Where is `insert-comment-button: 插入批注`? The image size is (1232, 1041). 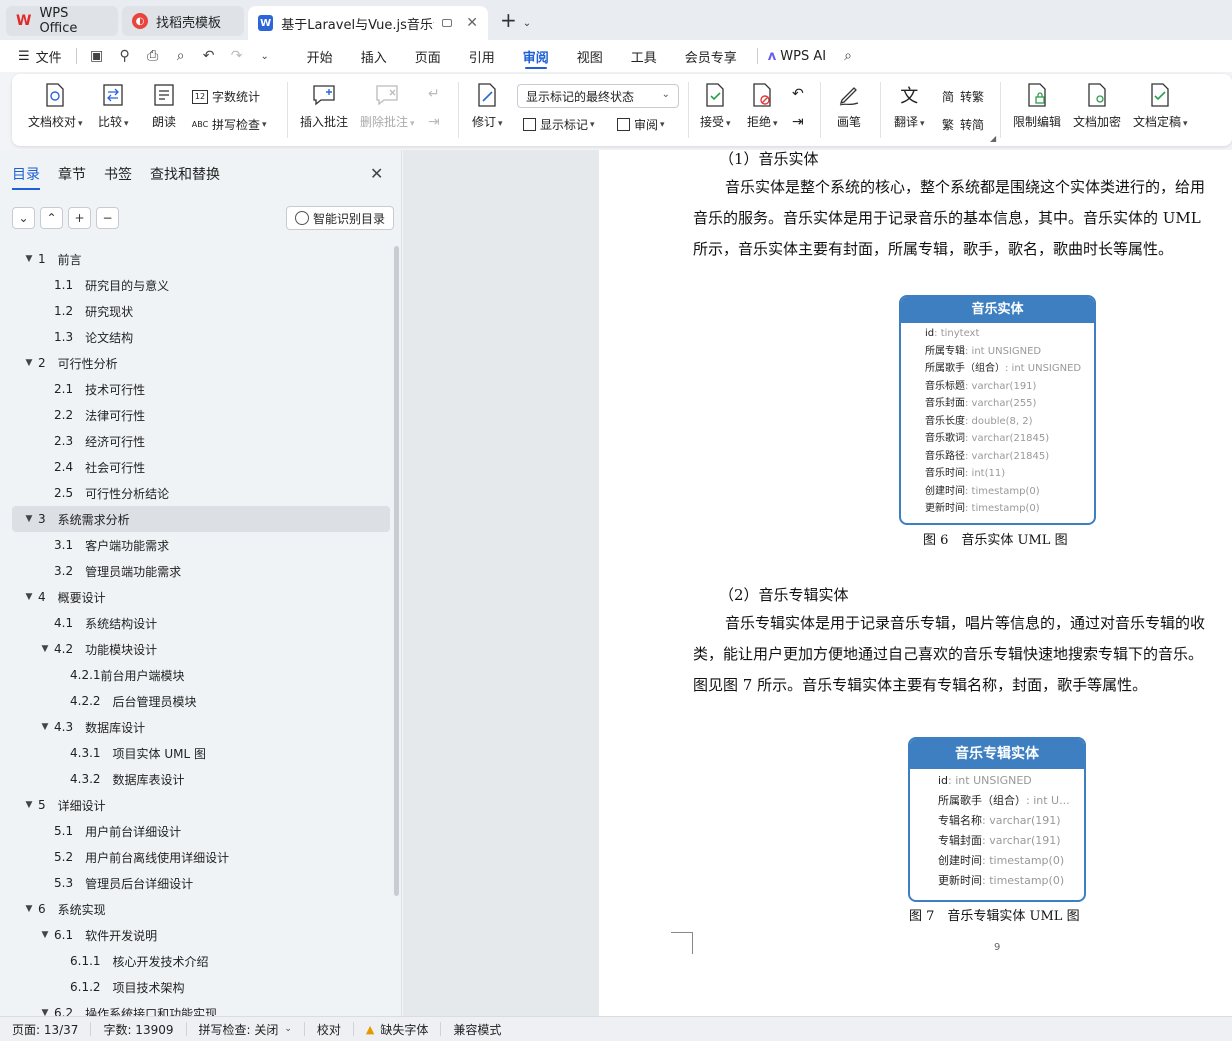 insert-comment-button: 插入批注 is located at coordinates (324, 106).